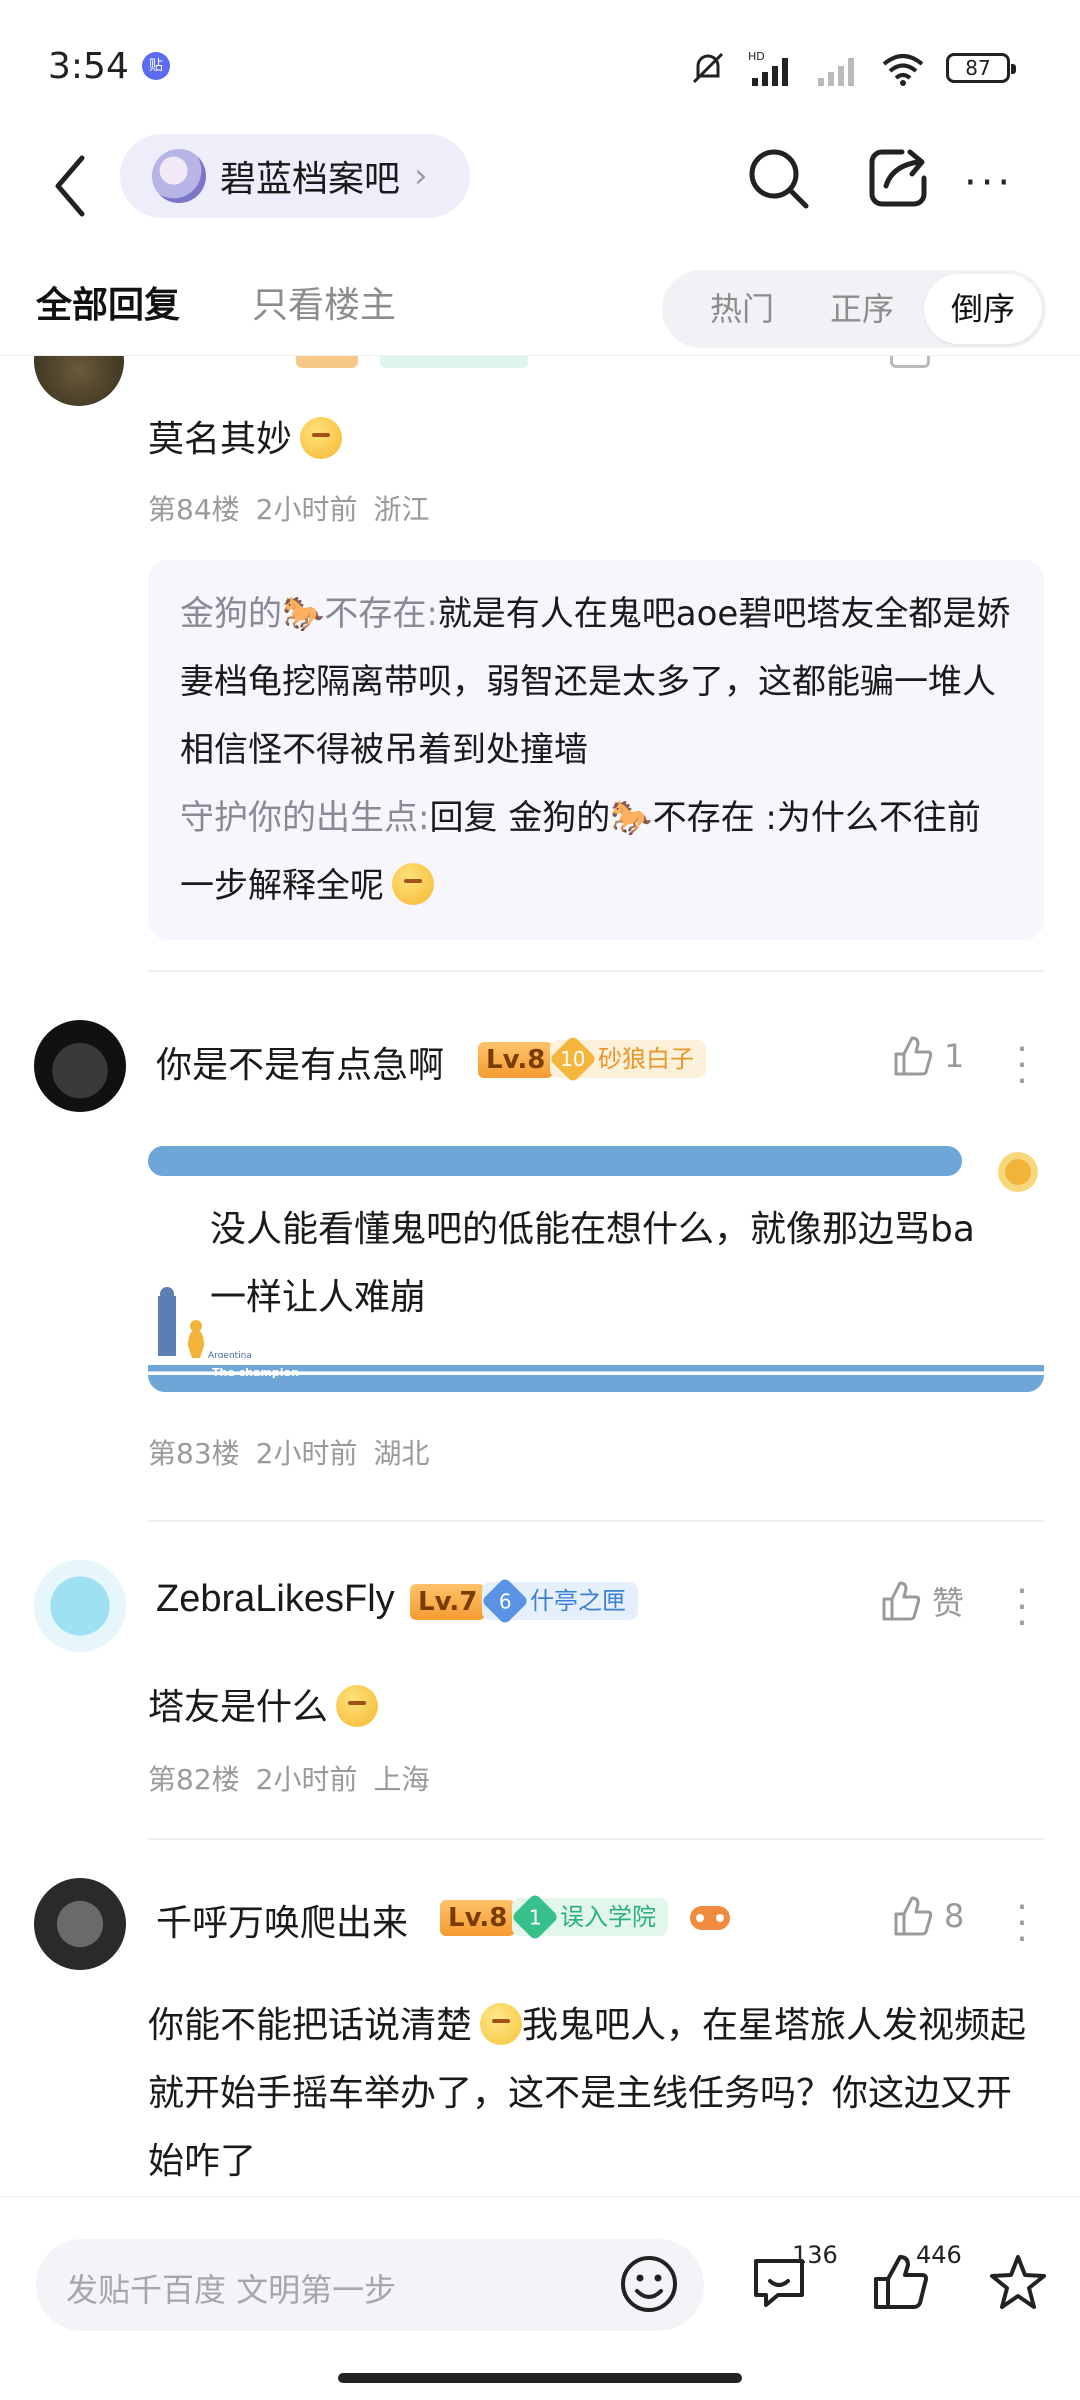  I want to click on title-badge: 6 什亭之匣, so click(559, 1601).